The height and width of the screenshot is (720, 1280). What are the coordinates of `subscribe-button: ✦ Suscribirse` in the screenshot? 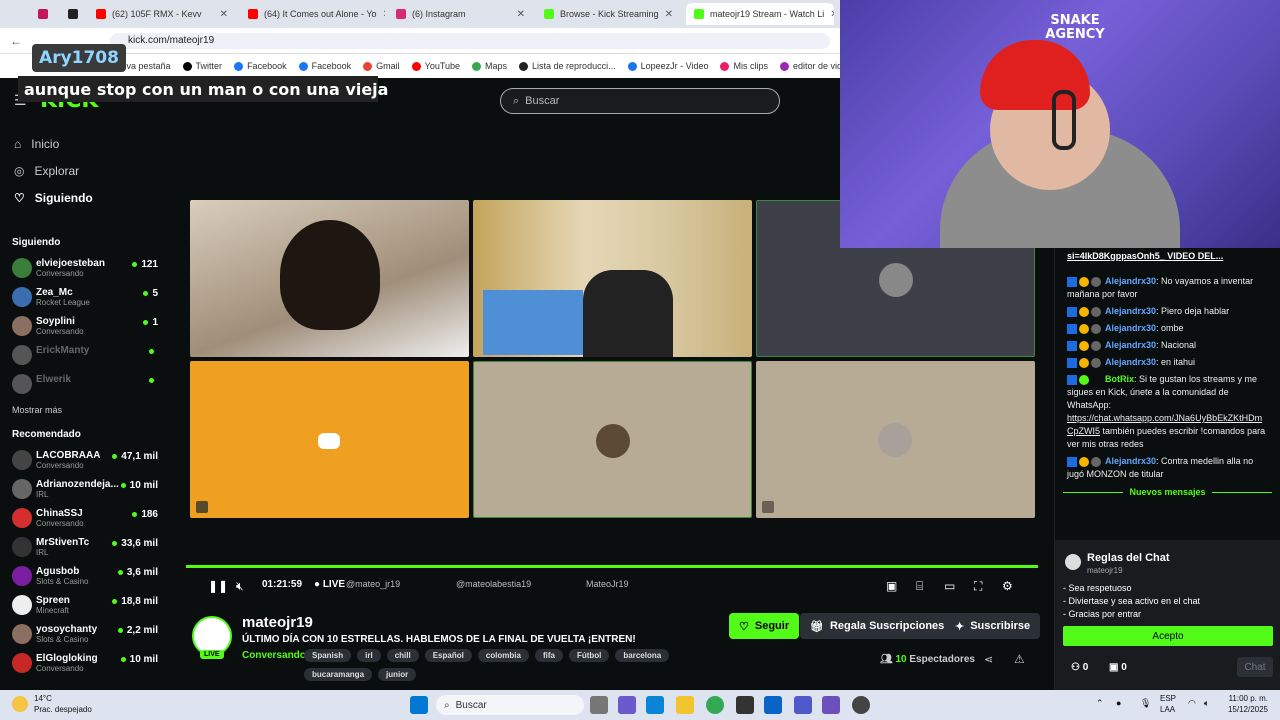 It's located at (993, 626).